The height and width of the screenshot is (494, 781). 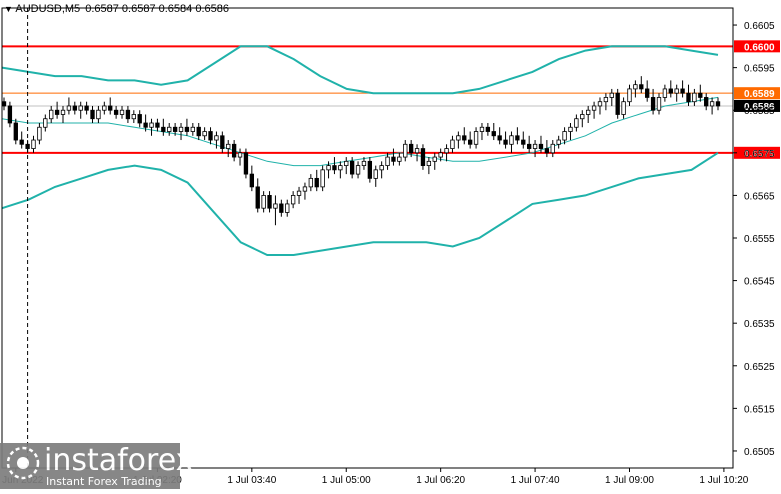 What do you see at coordinates (157, 9) in the screenshot?
I see `ohlc-label: 0.6587 0.6587 0.6584 0.6586` at bounding box center [157, 9].